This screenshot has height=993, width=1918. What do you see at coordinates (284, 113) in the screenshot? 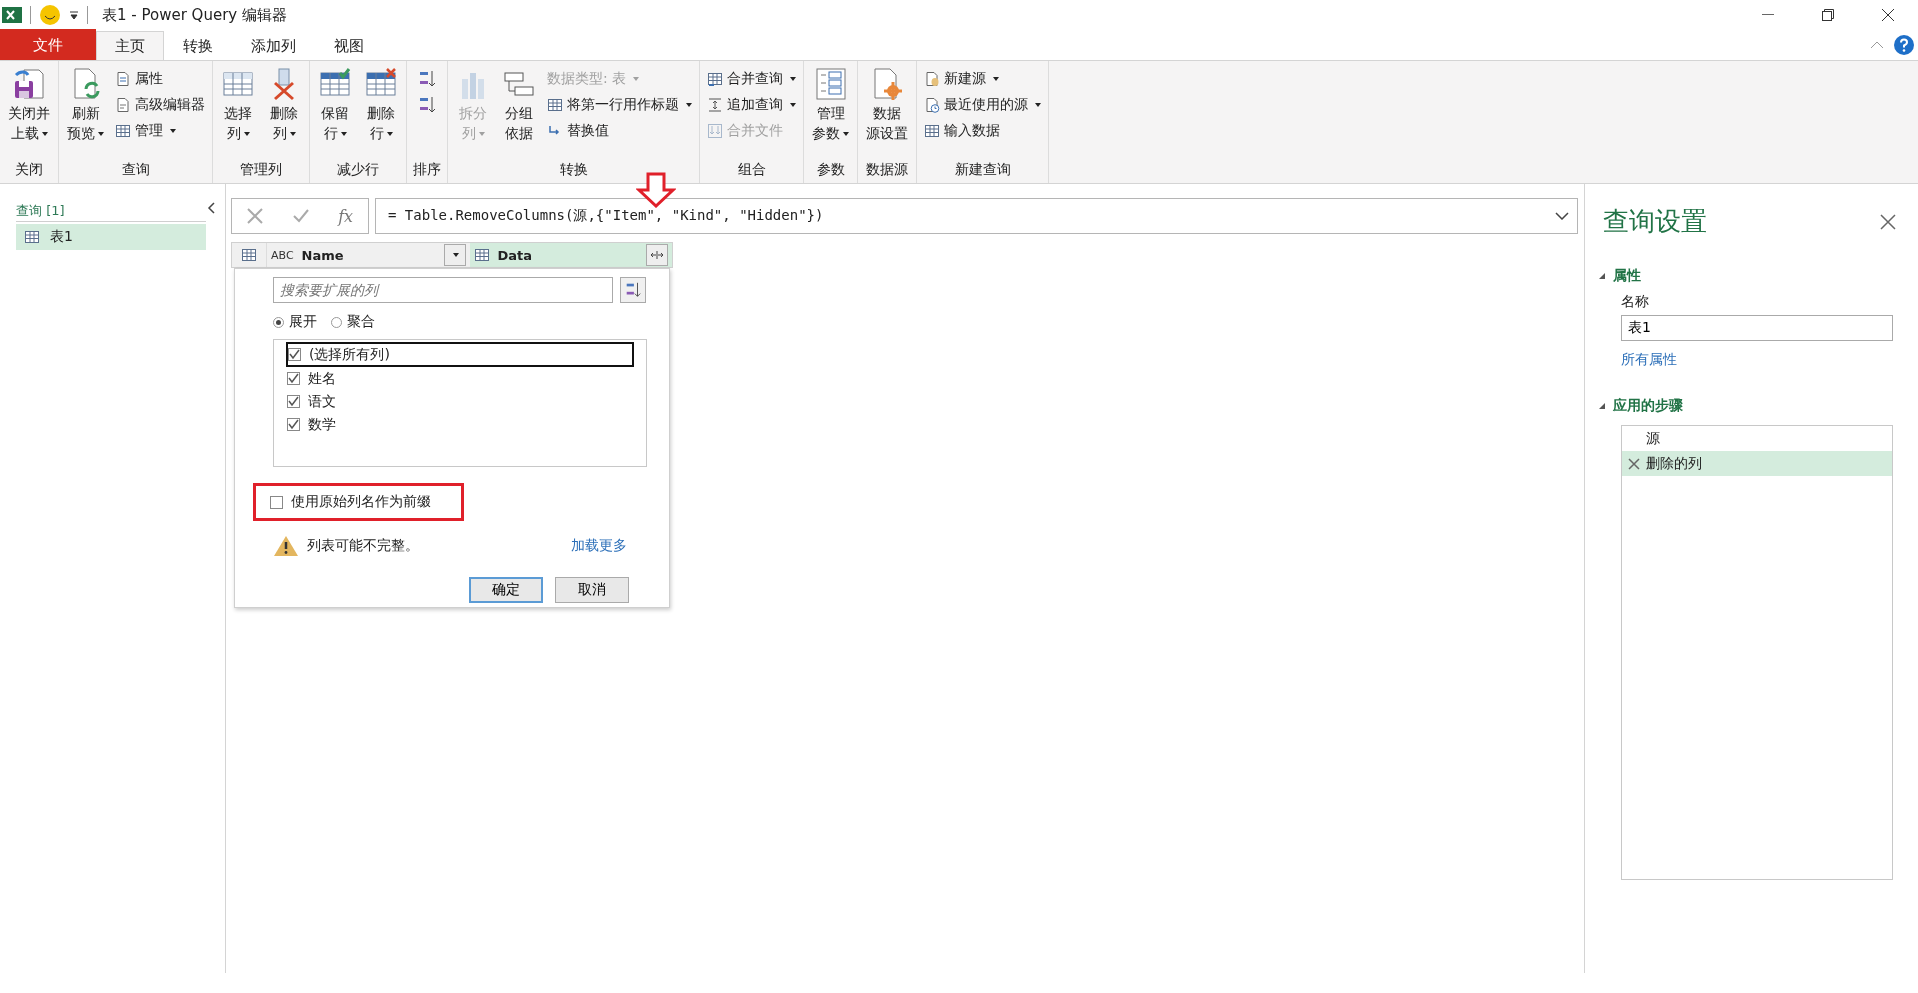
I see `ribbon-button: 删除 列` at bounding box center [284, 113].